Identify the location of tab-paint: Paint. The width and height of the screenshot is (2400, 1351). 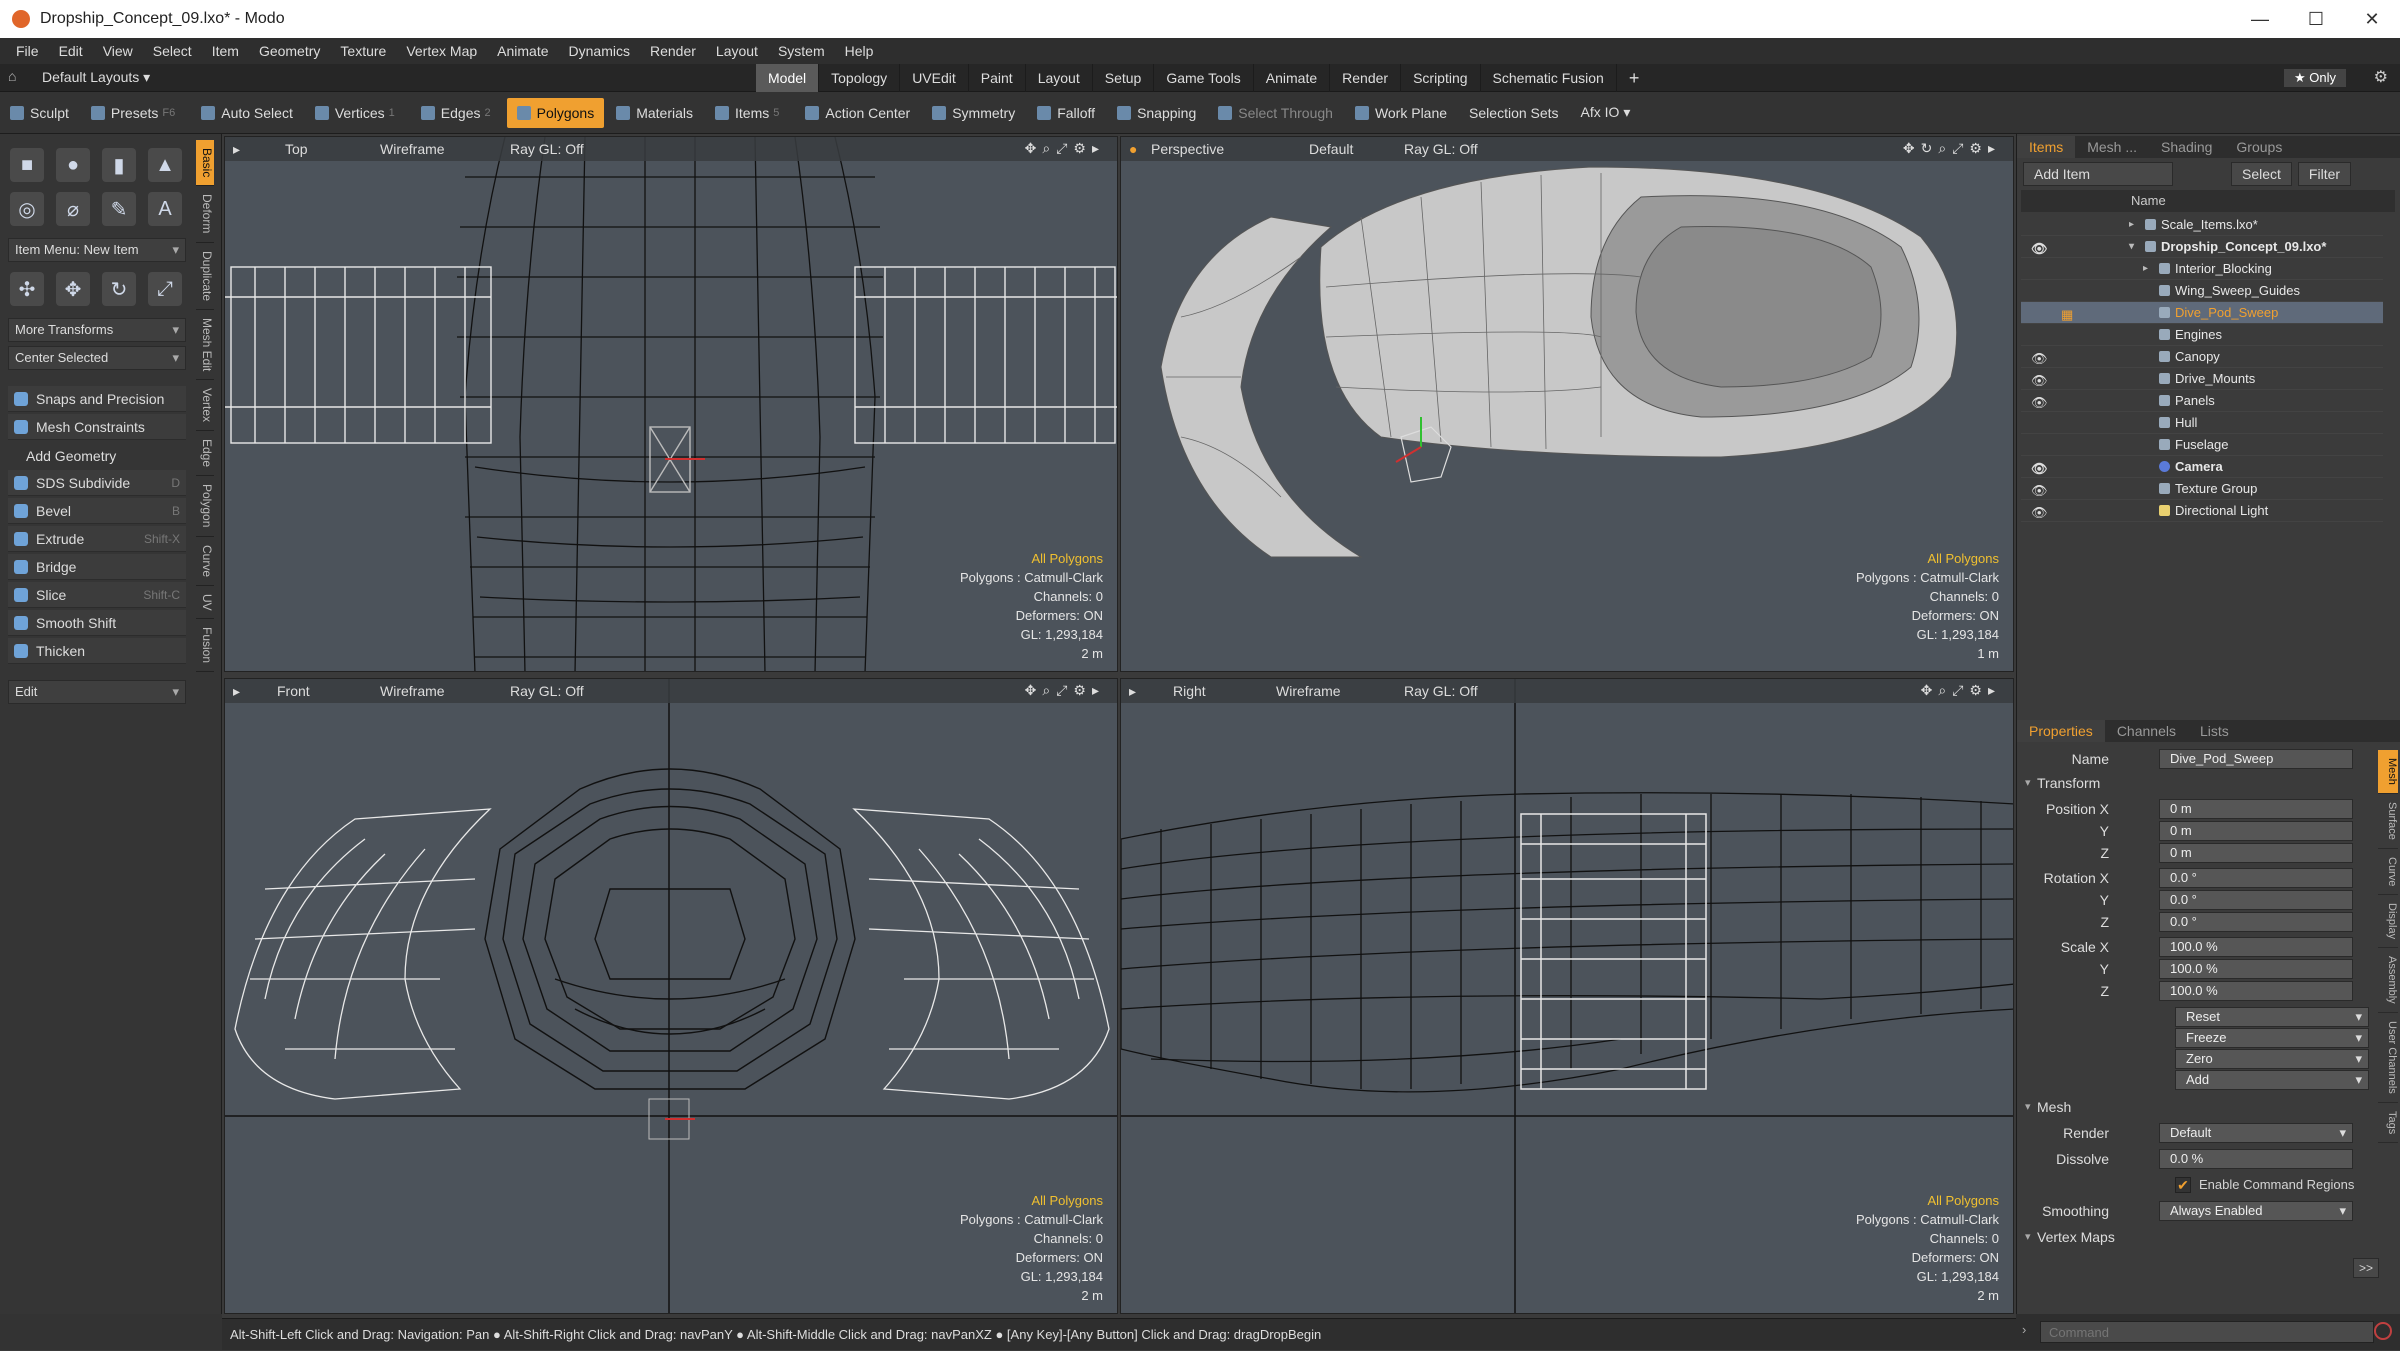
(997, 78).